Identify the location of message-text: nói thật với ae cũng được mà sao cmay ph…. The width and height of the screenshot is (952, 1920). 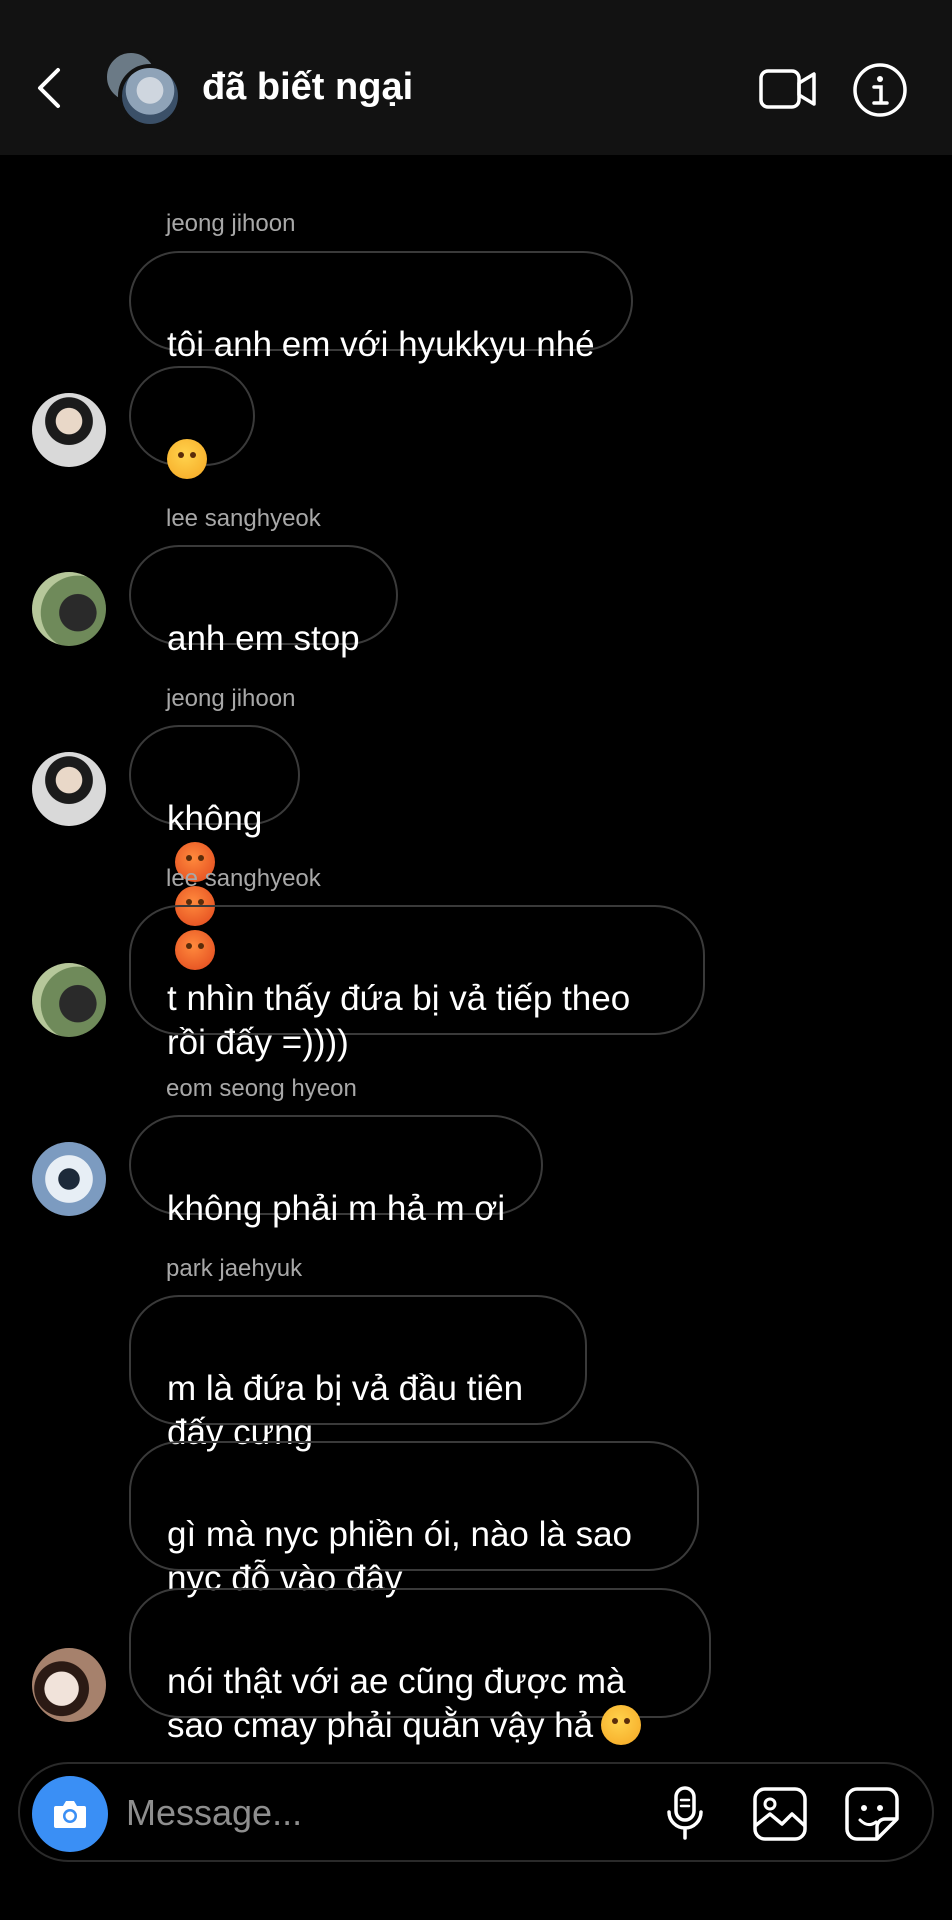
(396, 1703).